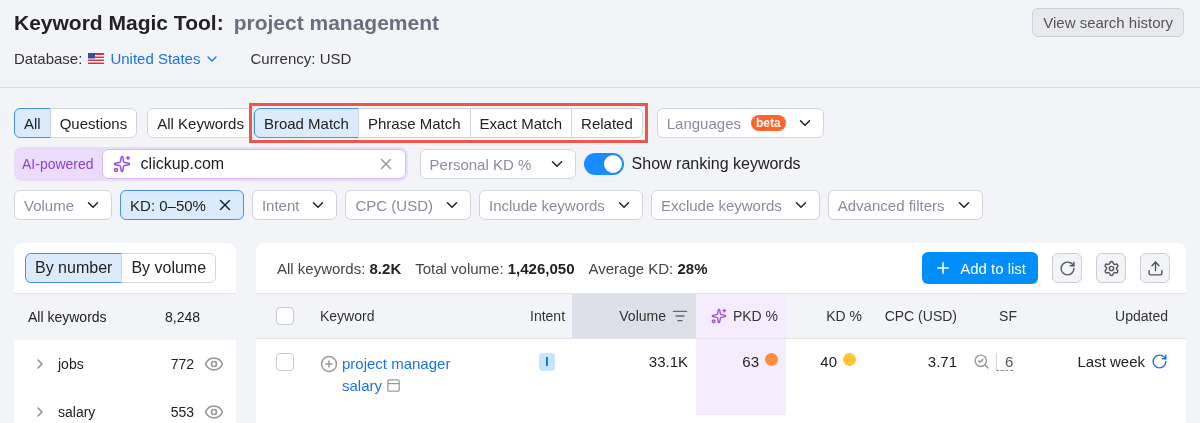 The image size is (1200, 423). Describe the element at coordinates (301, 58) in the screenshot. I see `currency-text: Currency: USD` at that location.